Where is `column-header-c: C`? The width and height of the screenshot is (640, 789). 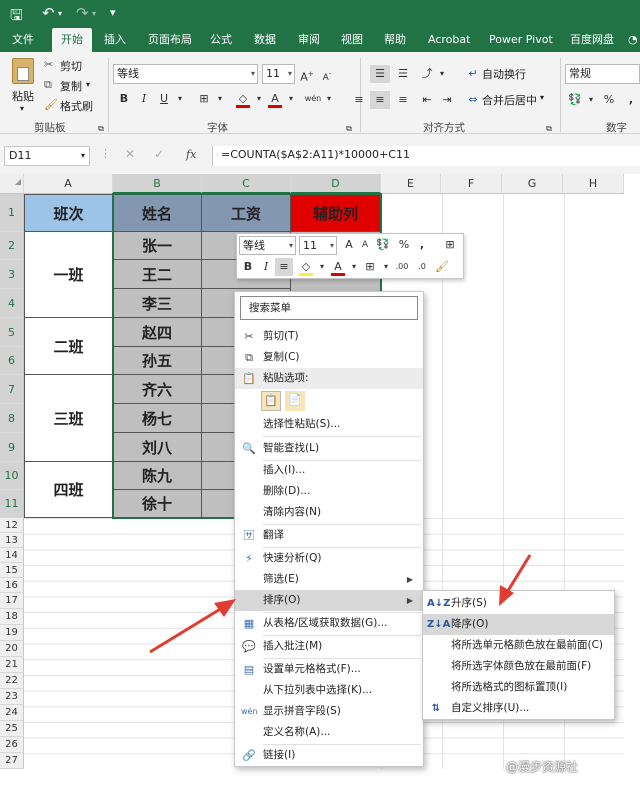 column-header-c: C is located at coordinates (246, 184).